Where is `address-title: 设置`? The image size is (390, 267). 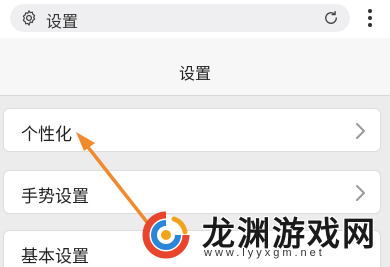 address-title: 设置 is located at coordinates (62, 21).